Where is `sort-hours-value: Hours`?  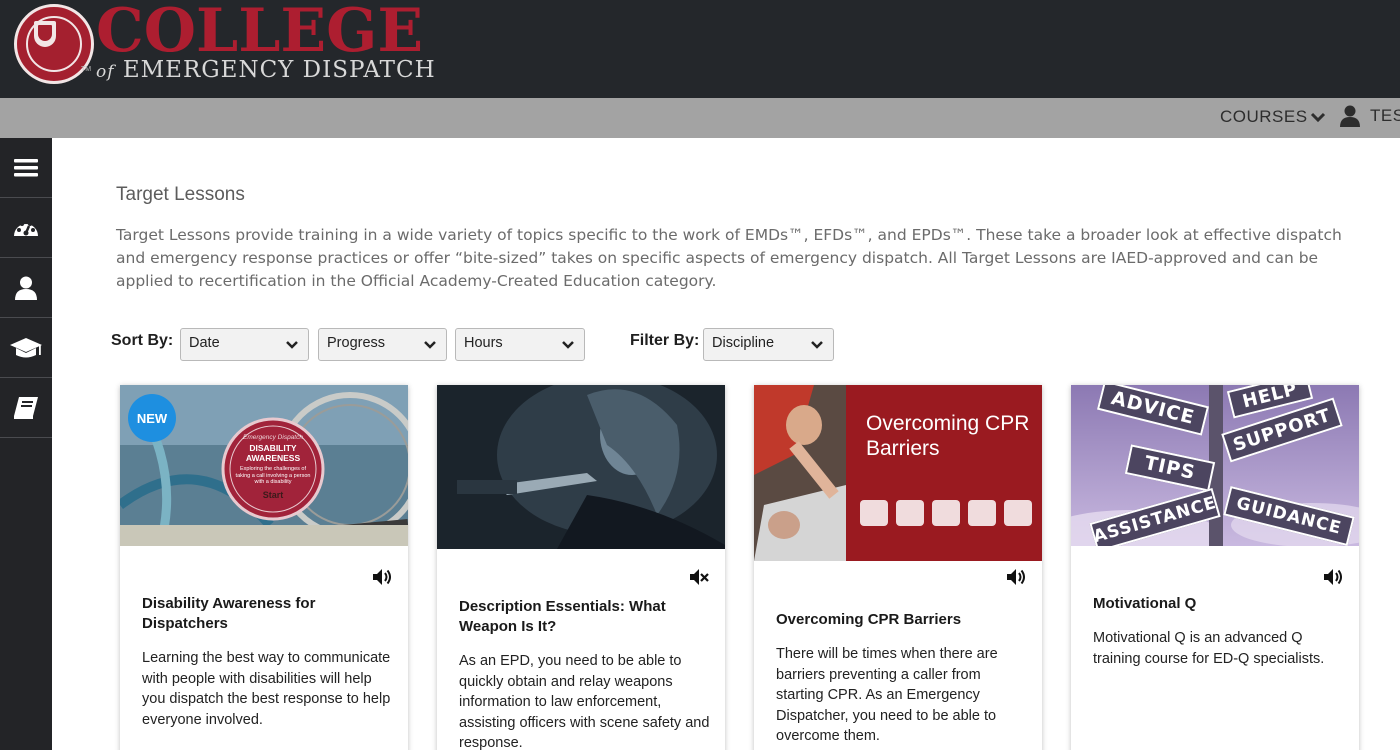 sort-hours-value: Hours is located at coordinates (483, 343).